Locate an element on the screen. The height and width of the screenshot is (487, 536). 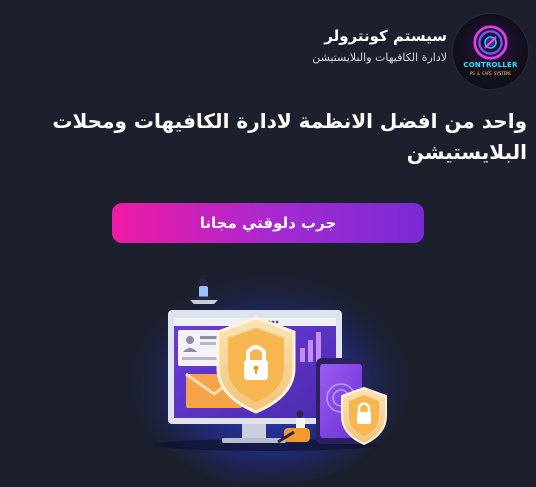
logo-tagline: PS & CAFE SYSTEMS is located at coordinates (490, 73).